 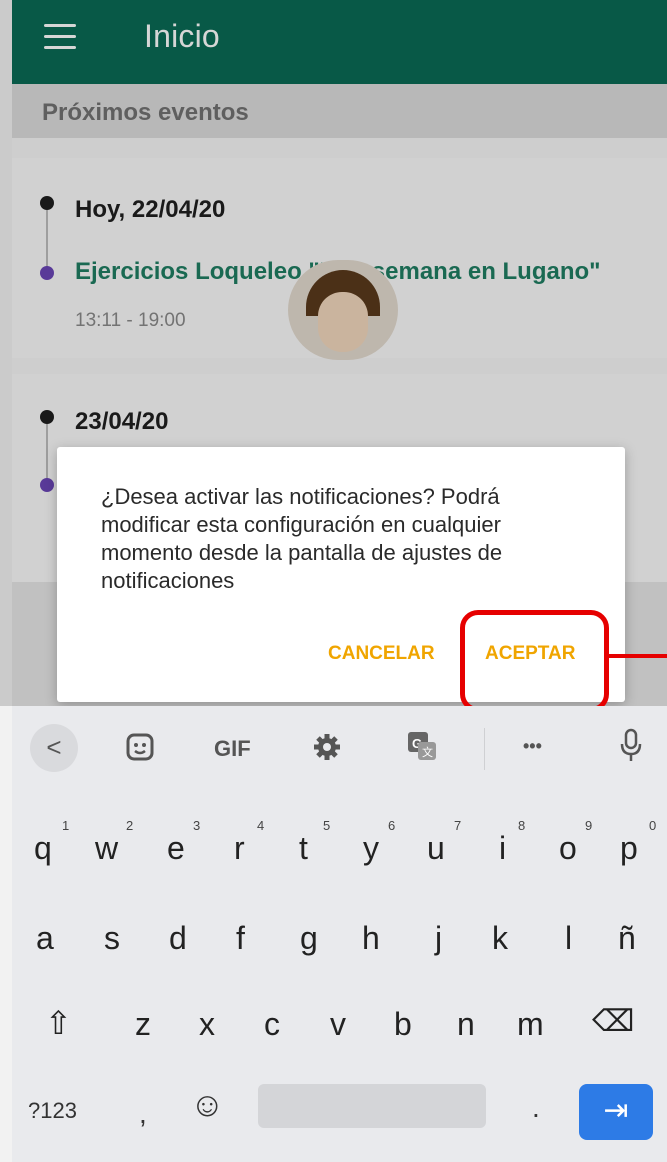 I want to click on key-o: o, so click(x=568, y=848).